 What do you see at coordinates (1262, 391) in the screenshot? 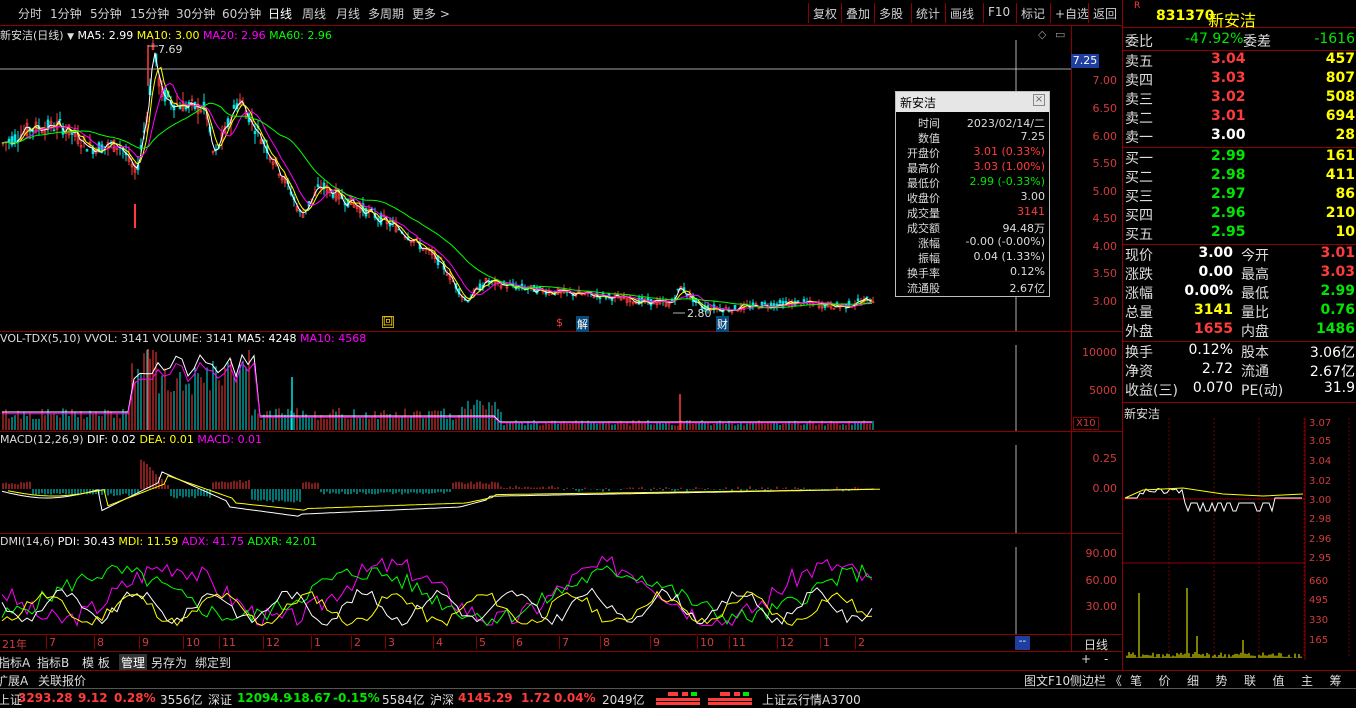
I see `stat-label: PE(动)` at bounding box center [1262, 391].